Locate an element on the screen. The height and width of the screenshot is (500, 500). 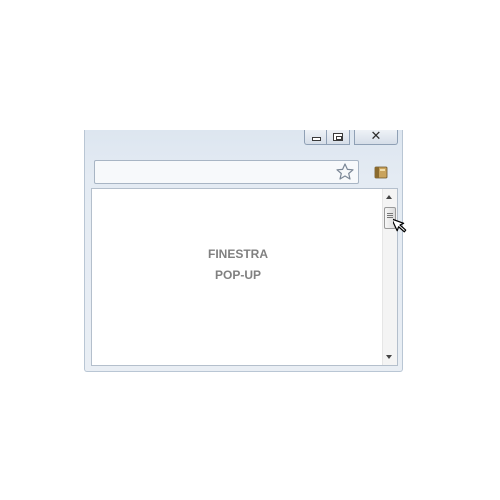
maximize-icon is located at coordinates (338, 137).